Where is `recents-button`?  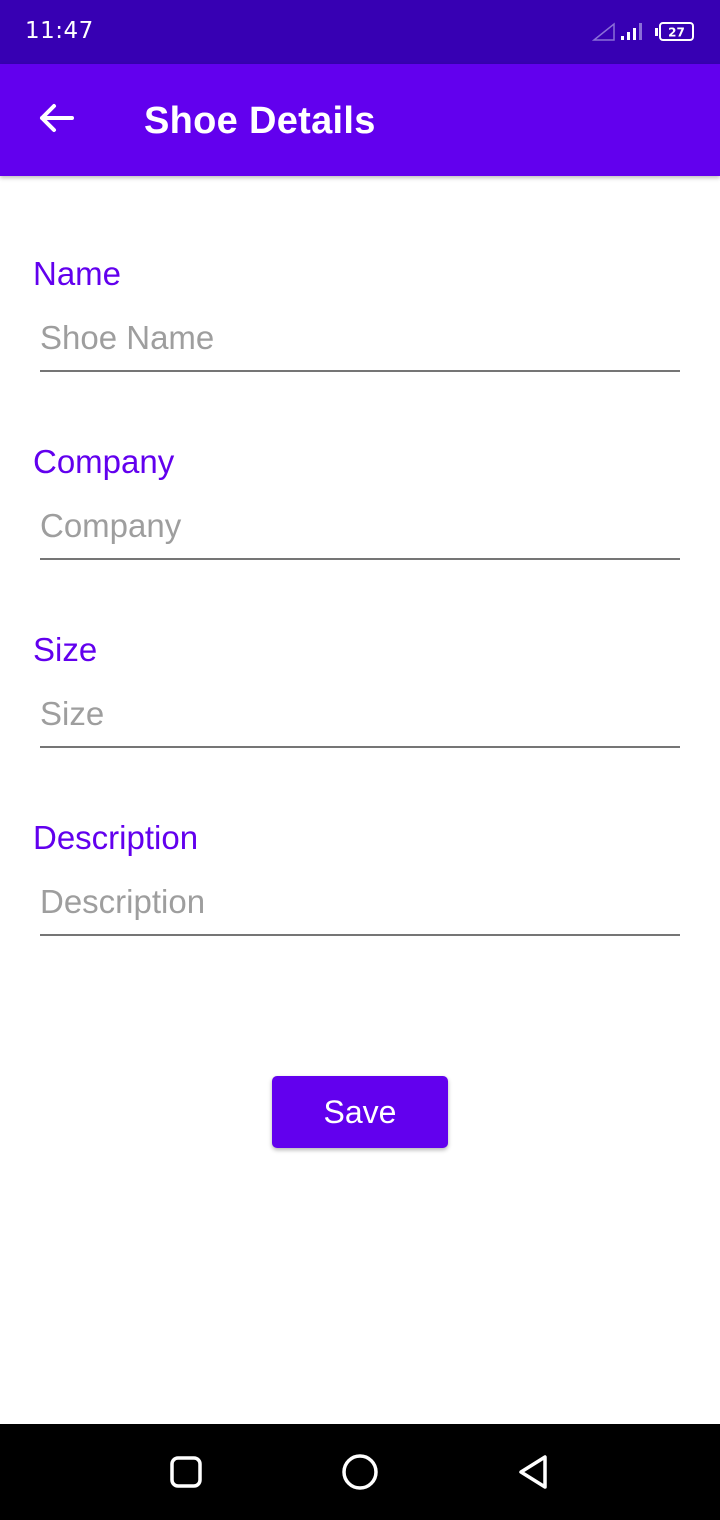
recents-button is located at coordinates (186, 1472).